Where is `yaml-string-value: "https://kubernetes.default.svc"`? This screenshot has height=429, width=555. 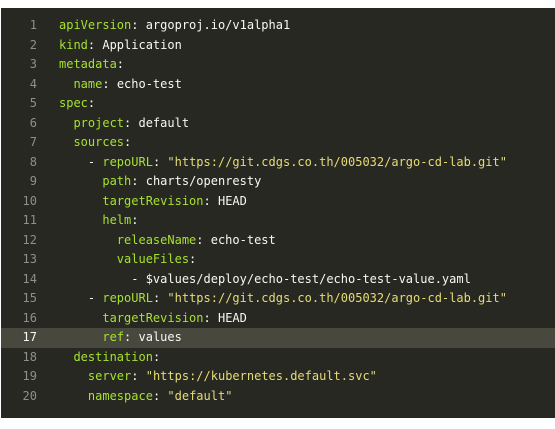 yaml-string-value: "https://kubernetes.default.svc" is located at coordinates (261, 376).